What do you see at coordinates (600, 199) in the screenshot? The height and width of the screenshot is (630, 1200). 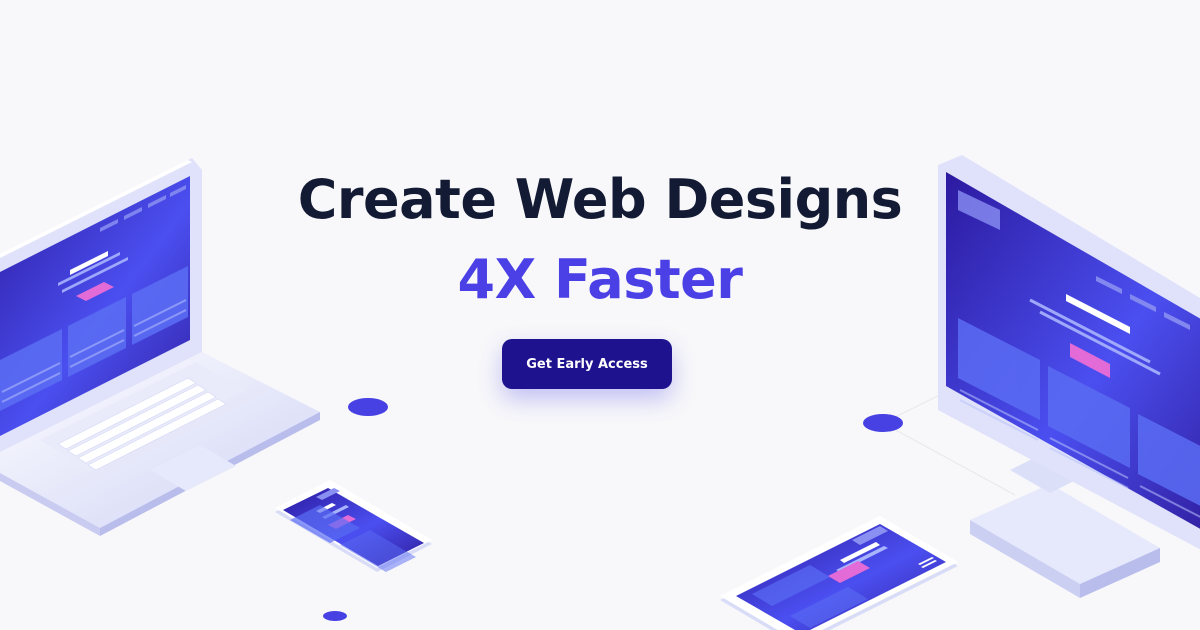 I see `headline-line1: Create Web Designs` at bounding box center [600, 199].